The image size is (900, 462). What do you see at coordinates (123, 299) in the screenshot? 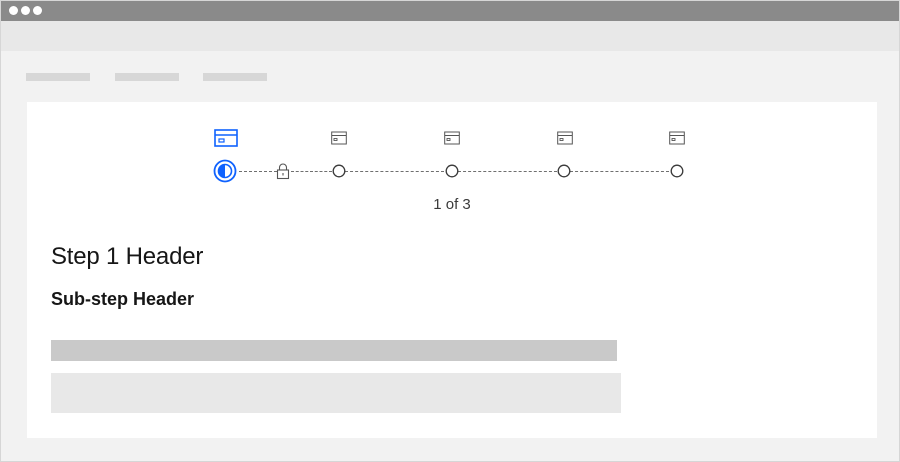
I see `substep-header: Sub-step Header` at bounding box center [123, 299].